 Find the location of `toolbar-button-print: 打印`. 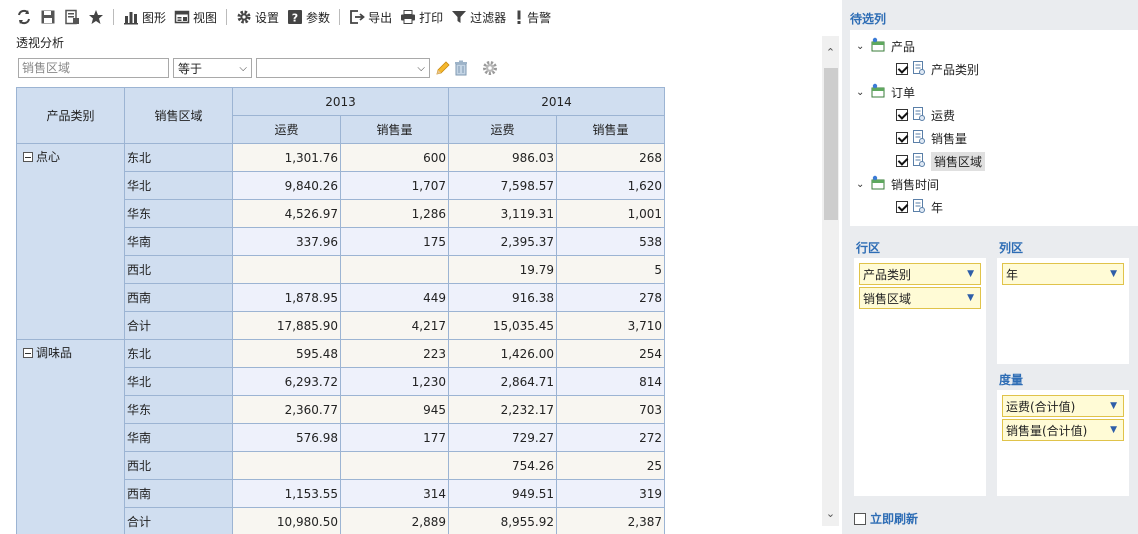

toolbar-button-print: 打印 is located at coordinates (421, 17).